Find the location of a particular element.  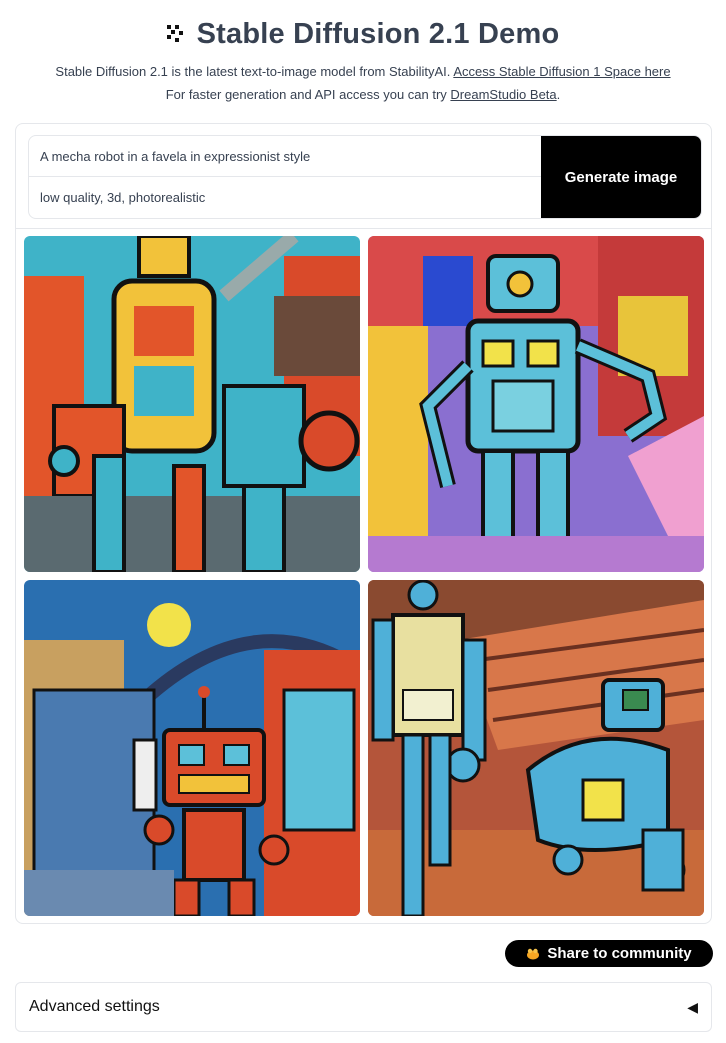

caret-left-icon: ◀ is located at coordinates (692, 1006).